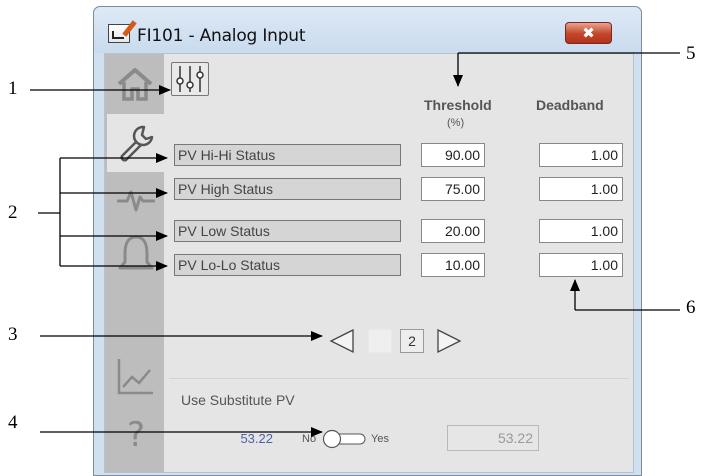  What do you see at coordinates (13, 88) in the screenshot?
I see `callout-1: 1` at bounding box center [13, 88].